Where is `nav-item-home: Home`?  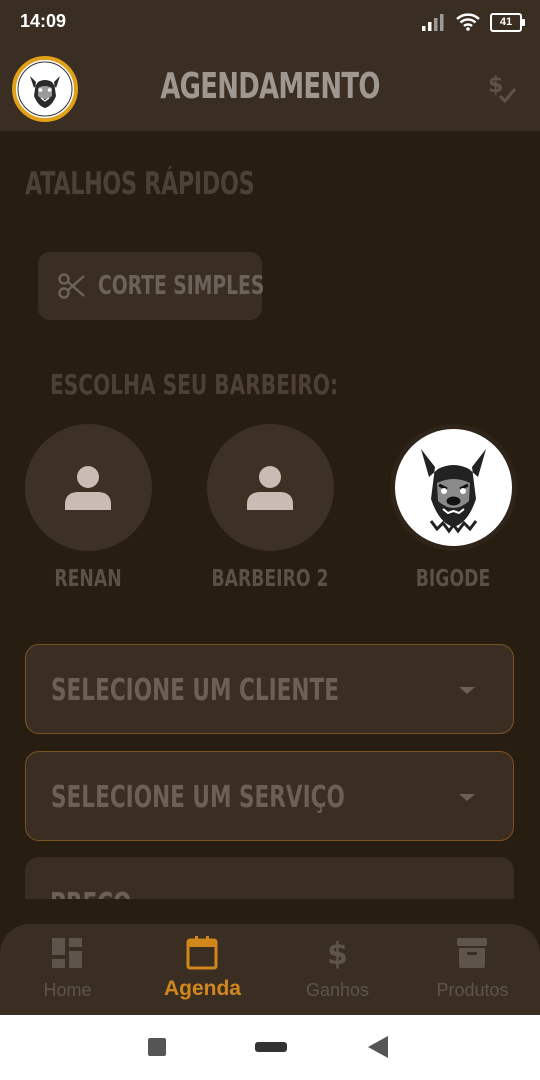
nav-item-home: Home is located at coordinates (67, 969).